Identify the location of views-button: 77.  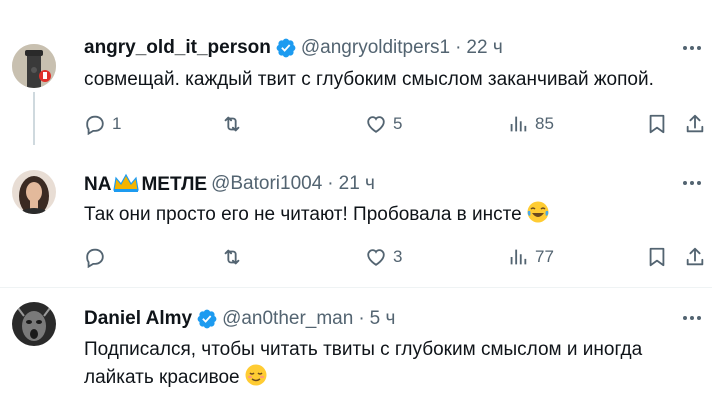
(530, 257).